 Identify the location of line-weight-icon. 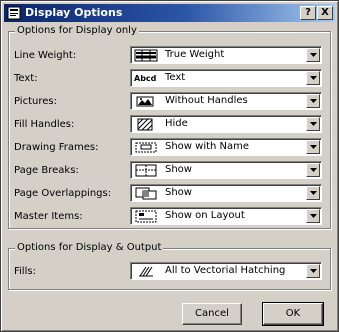
(146, 55).